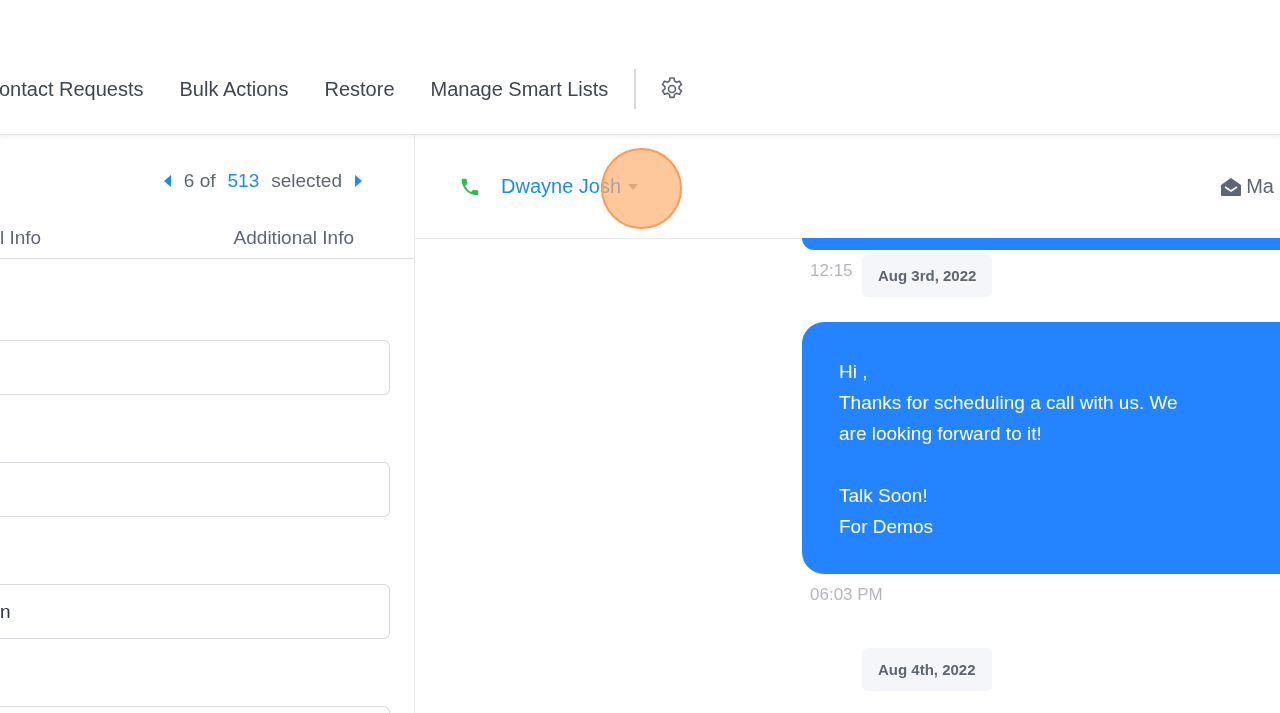  Describe the element at coordinates (359, 181) in the screenshot. I see `next-icon` at that location.